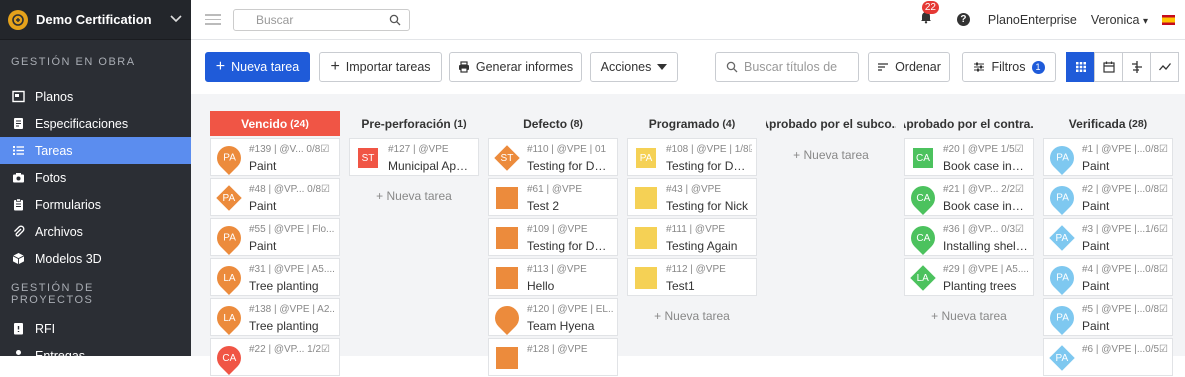 The height and width of the screenshot is (377, 1185). Describe the element at coordinates (554, 189) in the screenshot. I see `task-meta: #61 | @VPE` at that location.